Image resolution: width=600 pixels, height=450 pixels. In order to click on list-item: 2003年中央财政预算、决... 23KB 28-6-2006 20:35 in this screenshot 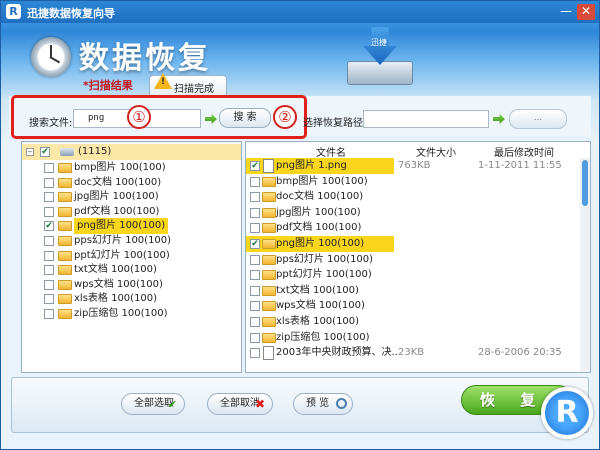, I will do `click(411, 353)`.